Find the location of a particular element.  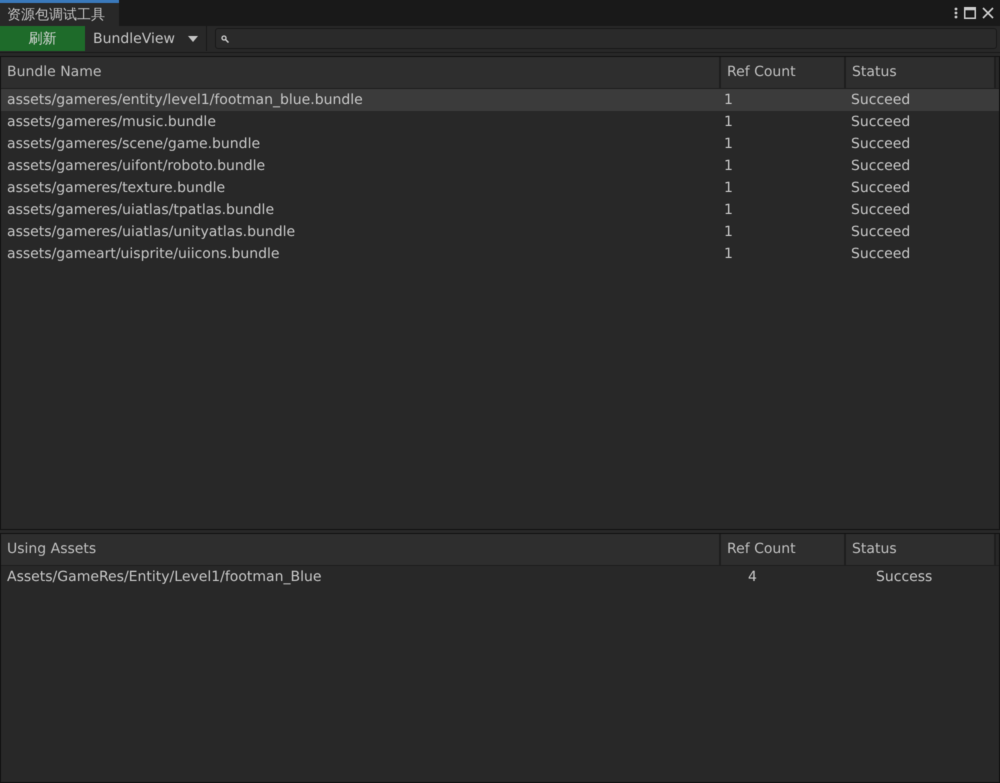

table-cell-text: Assets/GameRes/Entity/Level1/footman_Blue is located at coordinates (164, 577).